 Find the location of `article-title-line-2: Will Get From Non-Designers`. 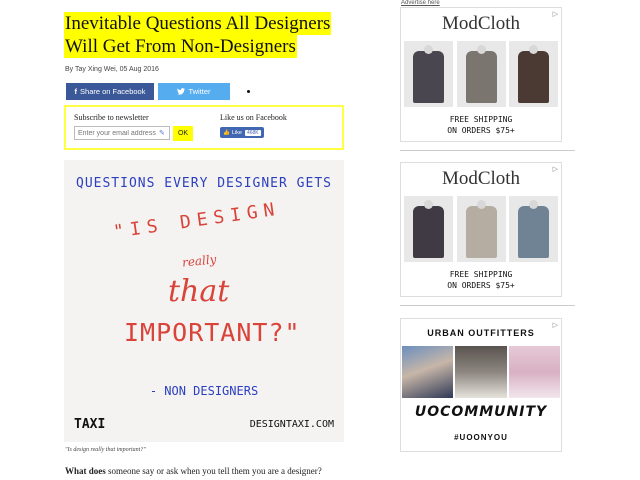

article-title-line-2: Will Get From Non-Designers is located at coordinates (180, 46).